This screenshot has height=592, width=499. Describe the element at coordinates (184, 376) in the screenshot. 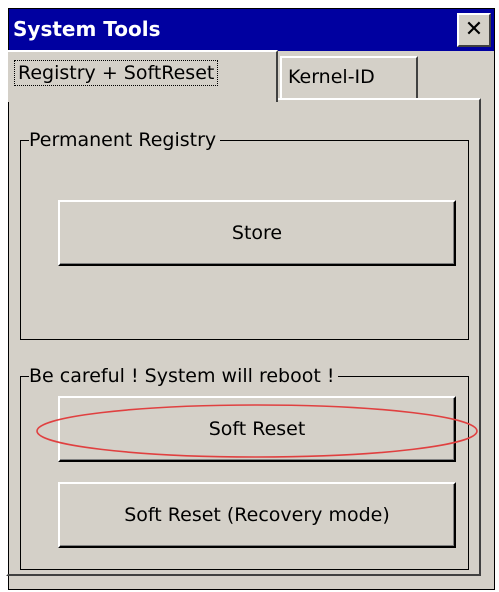

I see `reboot-warning-group-title: Be careful ! System will reboot !` at that location.